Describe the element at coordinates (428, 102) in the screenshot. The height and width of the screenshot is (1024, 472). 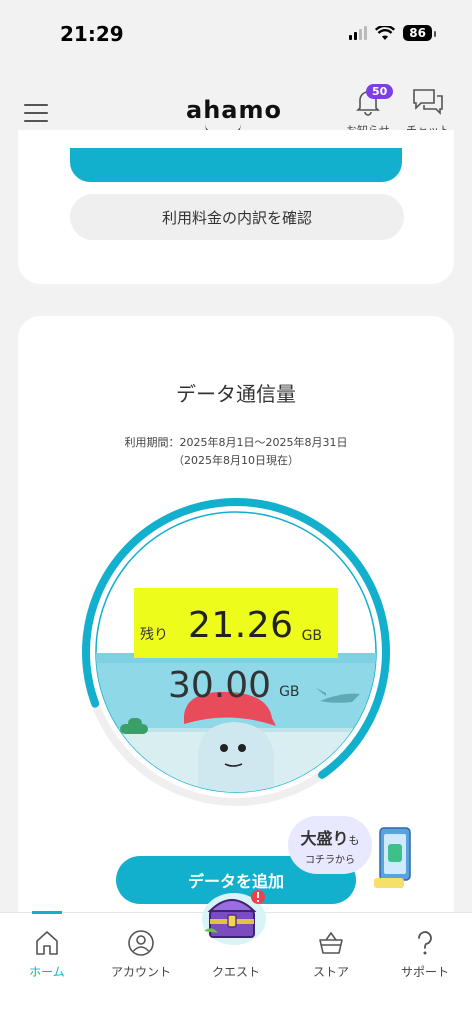
I see `chat-bubbles-icon` at that location.